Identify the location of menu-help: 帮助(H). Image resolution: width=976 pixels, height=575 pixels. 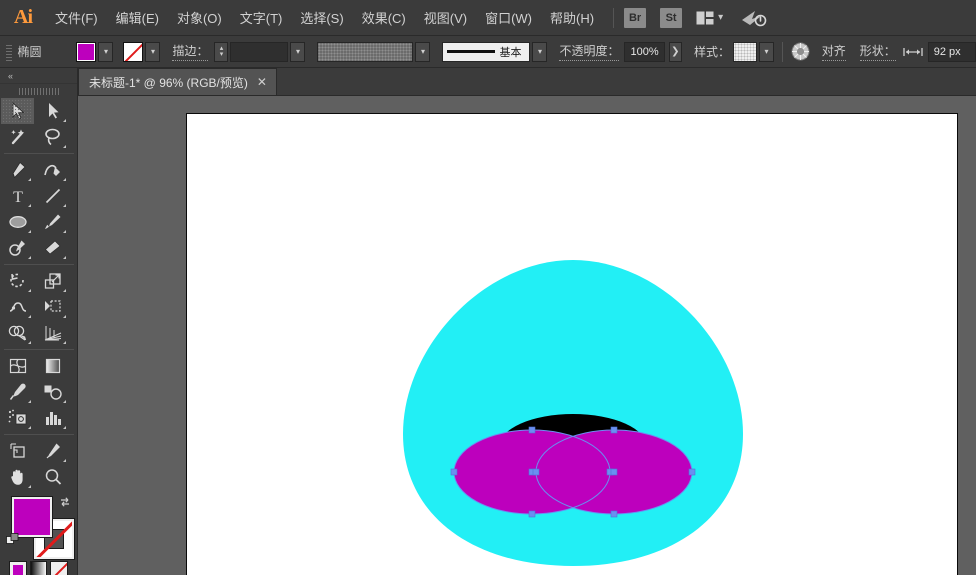
(572, 17).